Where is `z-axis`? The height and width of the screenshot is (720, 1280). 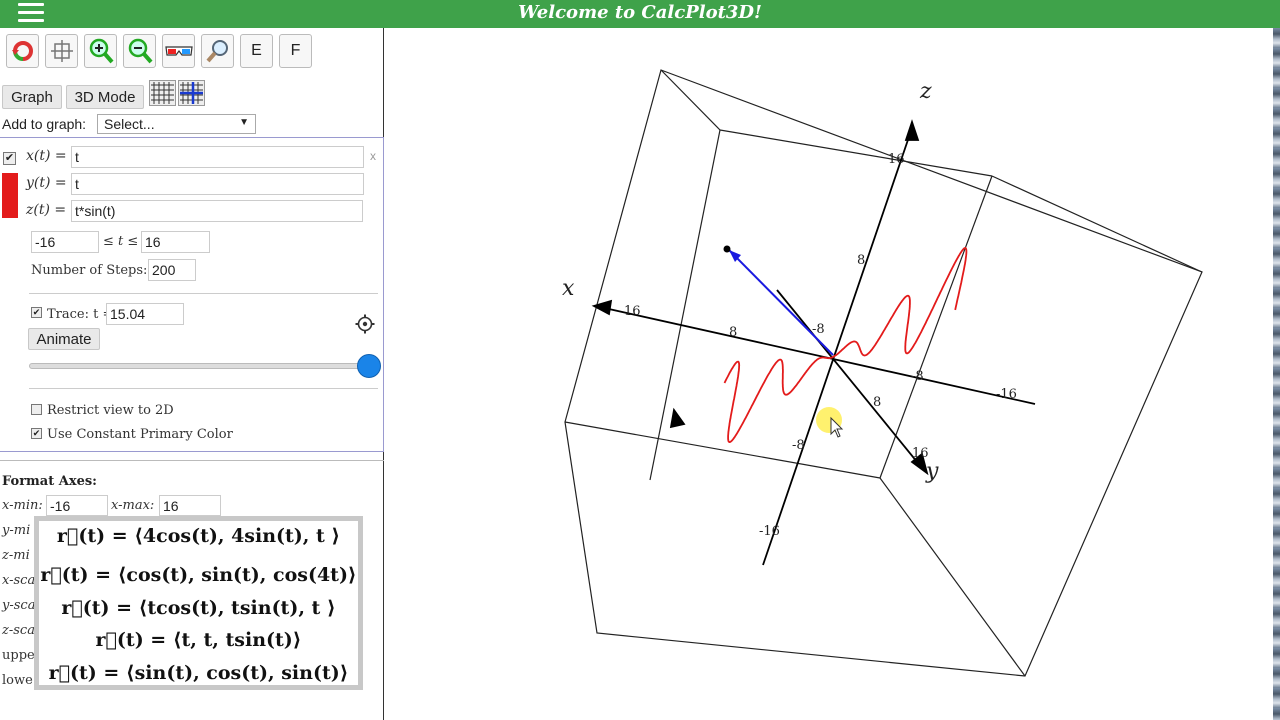
z-axis is located at coordinates (837, 346).